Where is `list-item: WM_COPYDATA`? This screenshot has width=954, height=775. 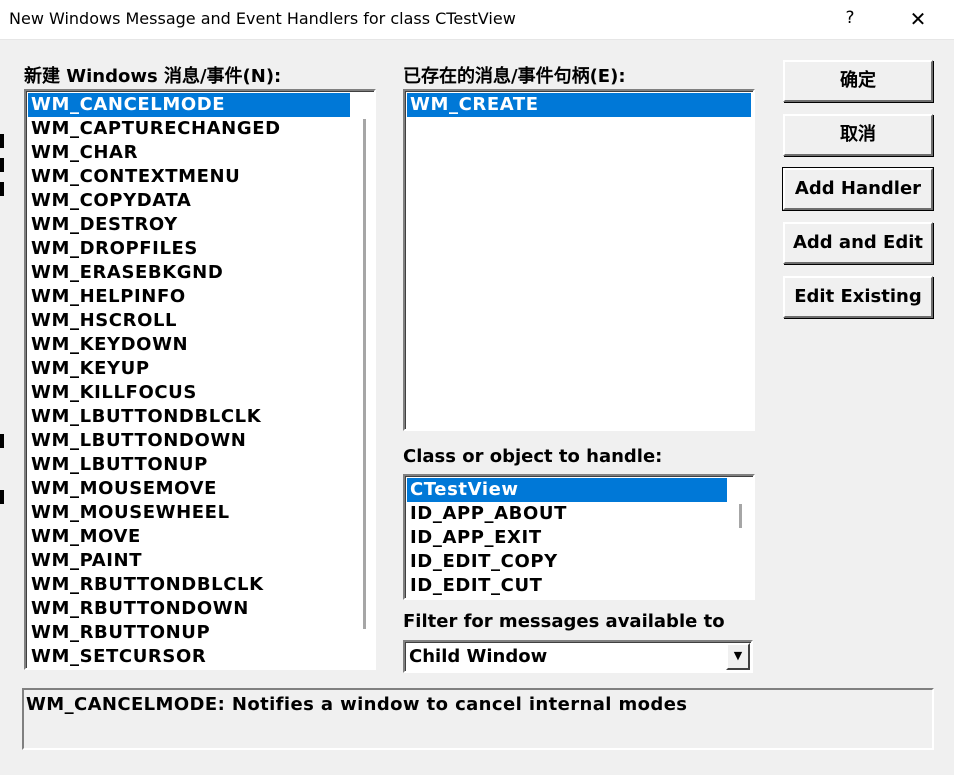 list-item: WM_COPYDATA is located at coordinates (189, 201).